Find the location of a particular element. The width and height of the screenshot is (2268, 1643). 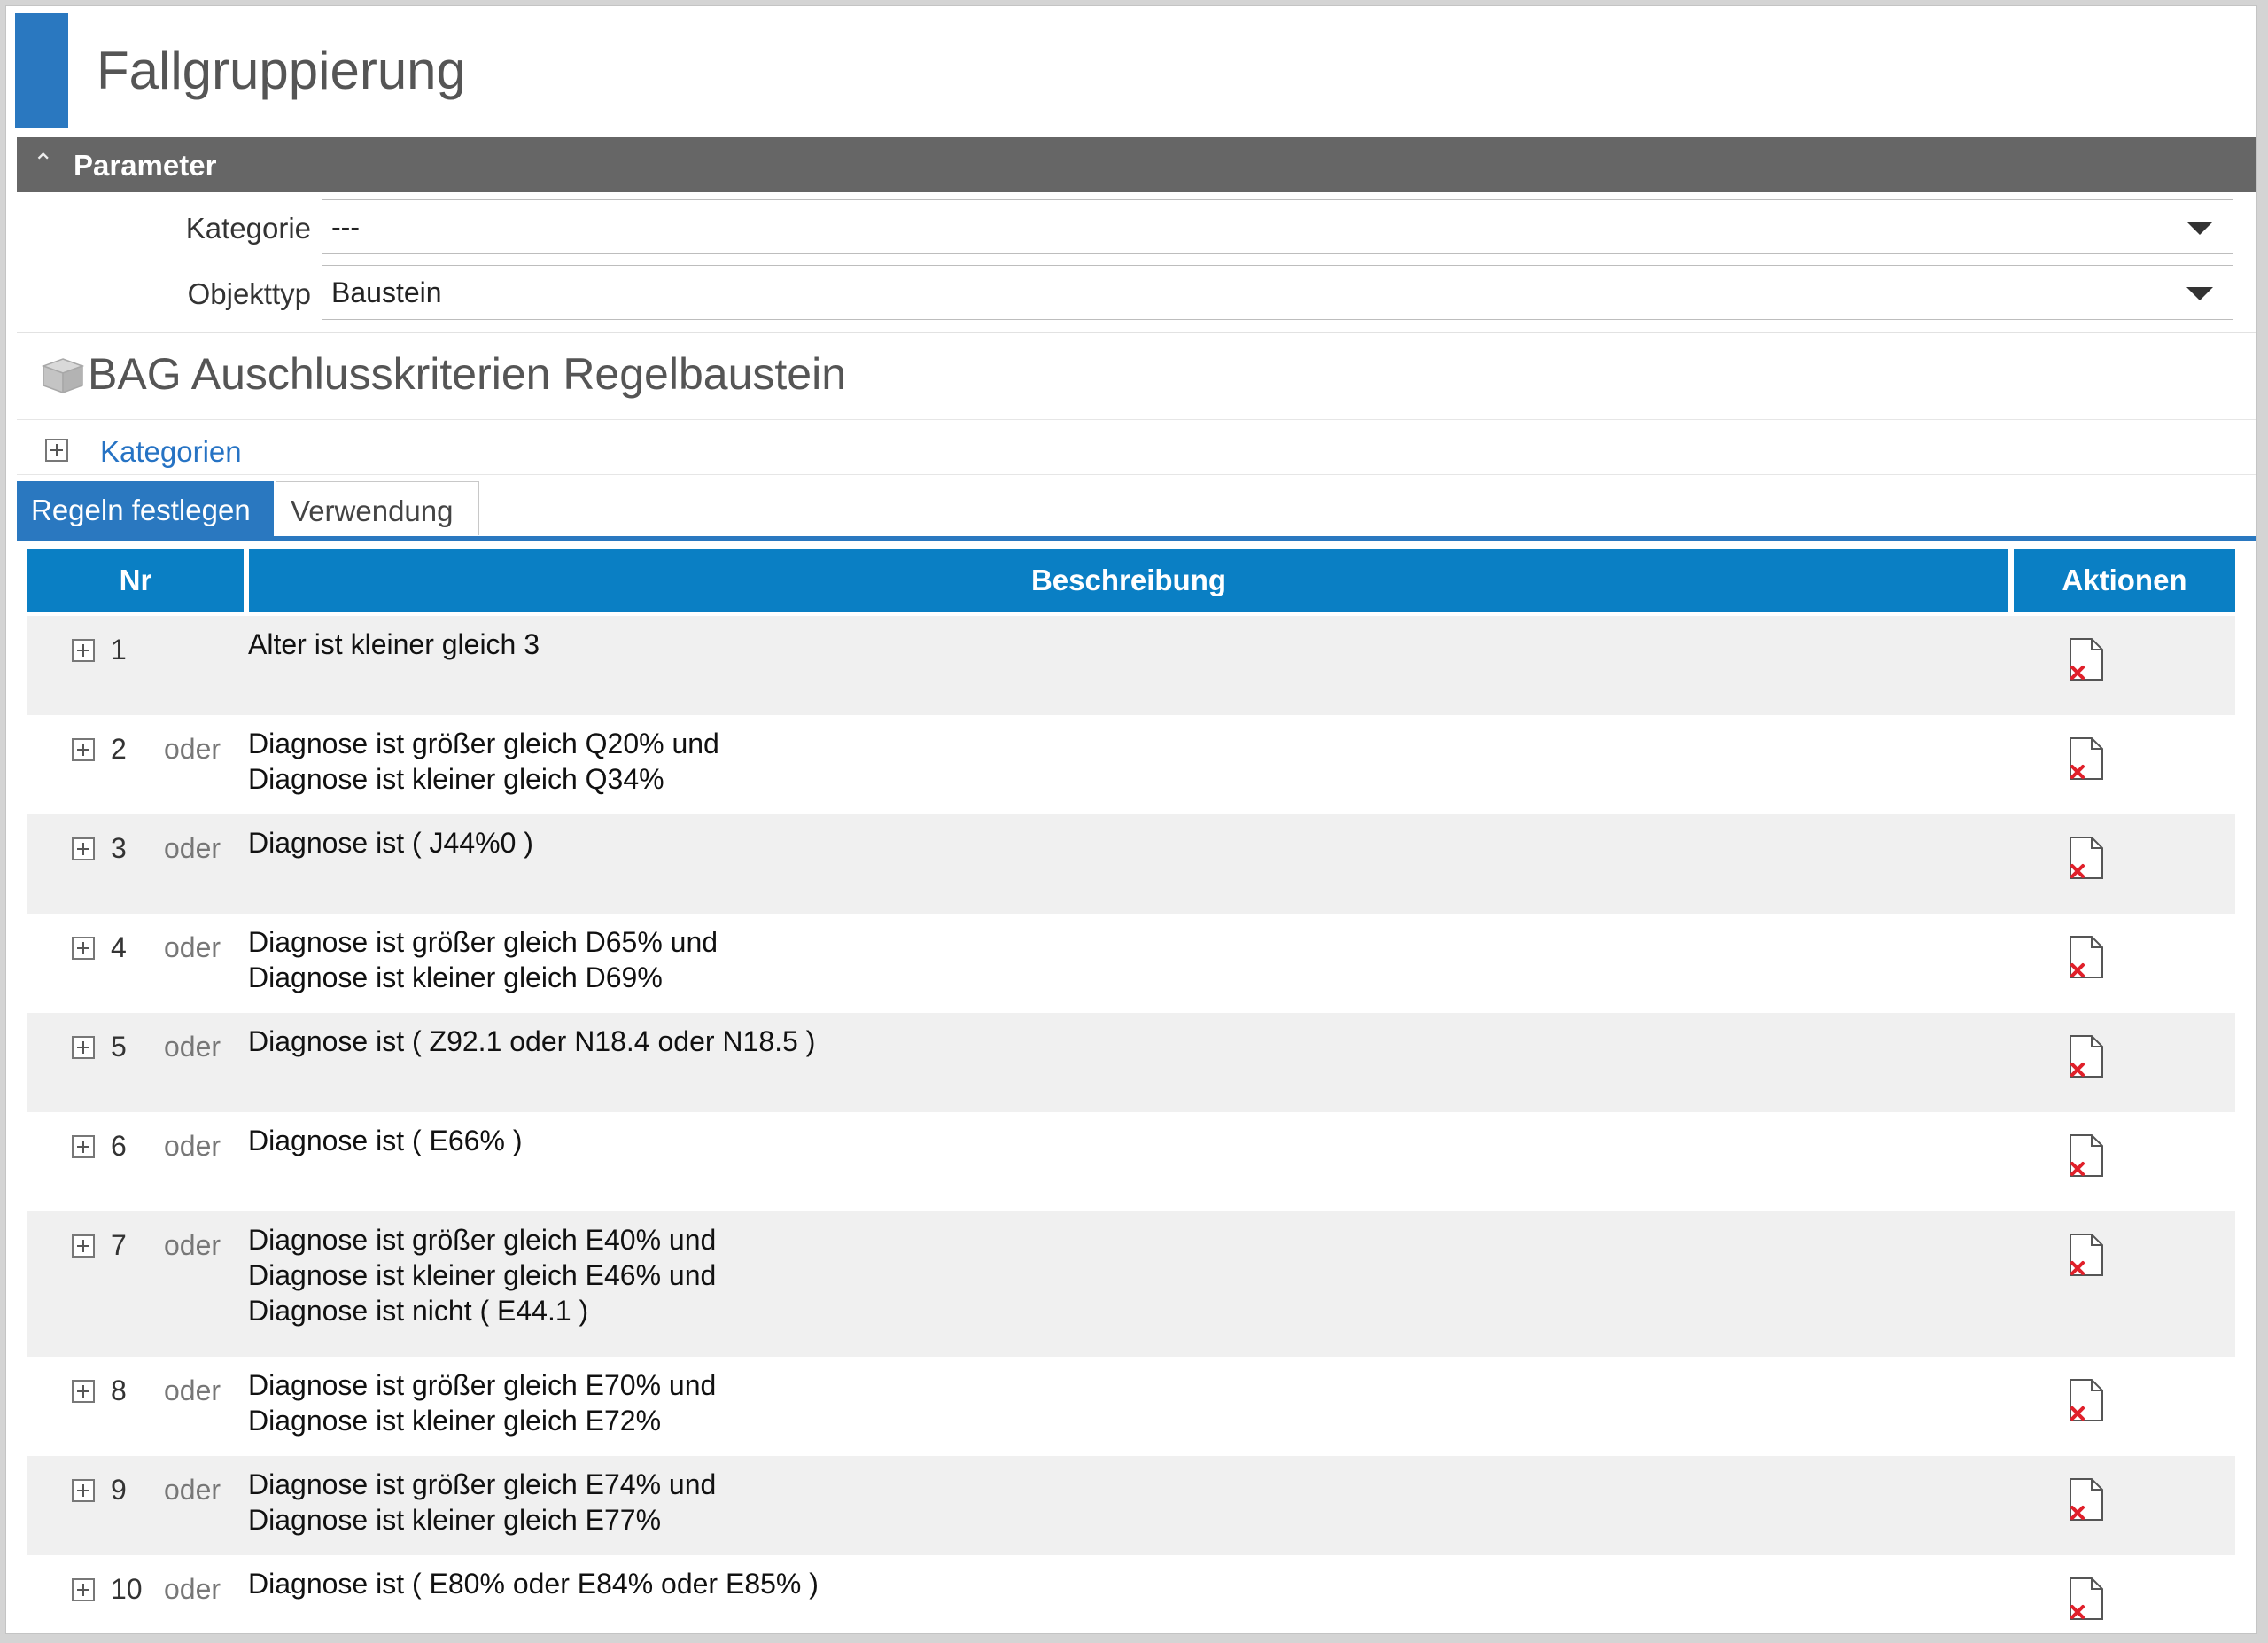

description-line: Diagnose ist kleiner gleich E77% is located at coordinates (455, 1520).